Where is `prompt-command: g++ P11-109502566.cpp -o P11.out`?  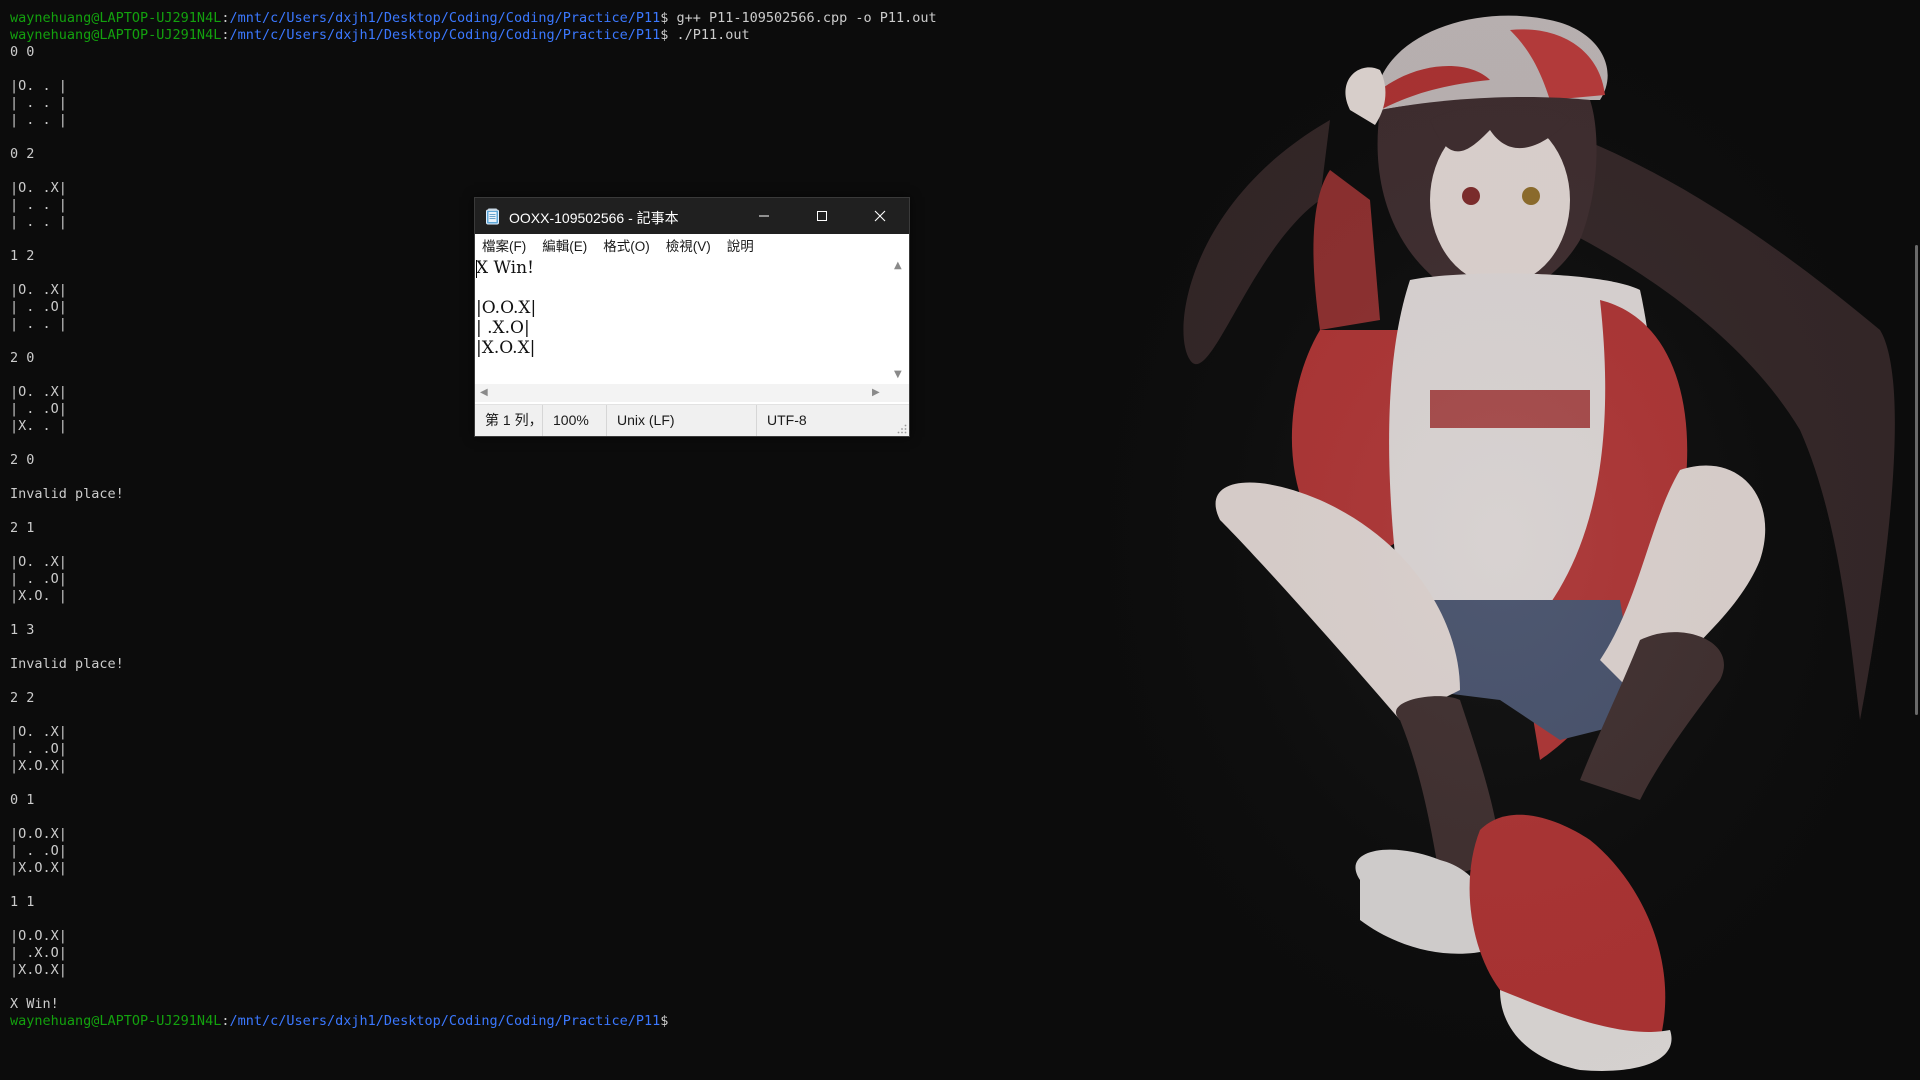 prompt-command: g++ P11-109502566.cpp -o P11.out is located at coordinates (806, 18).